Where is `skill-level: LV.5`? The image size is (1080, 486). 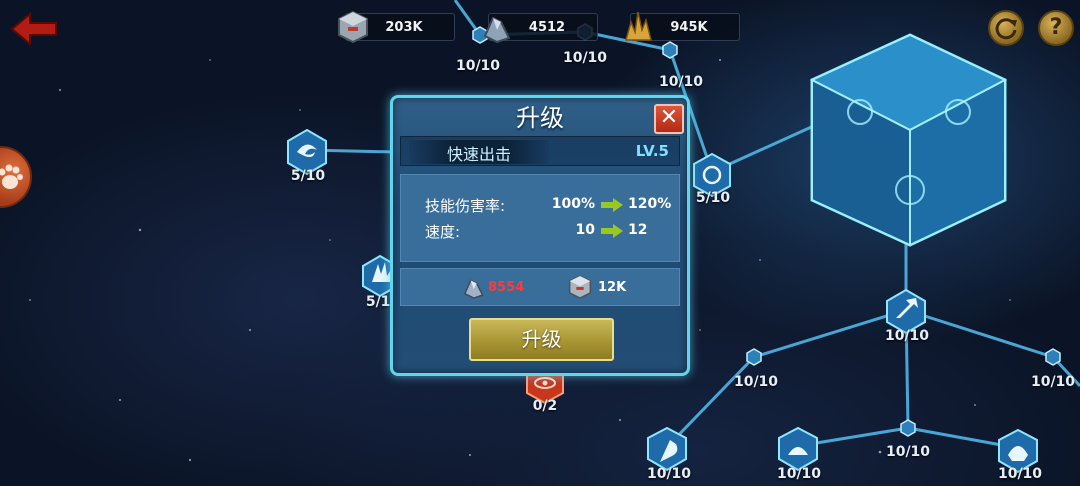 skill-level: LV.5 is located at coordinates (652, 151).